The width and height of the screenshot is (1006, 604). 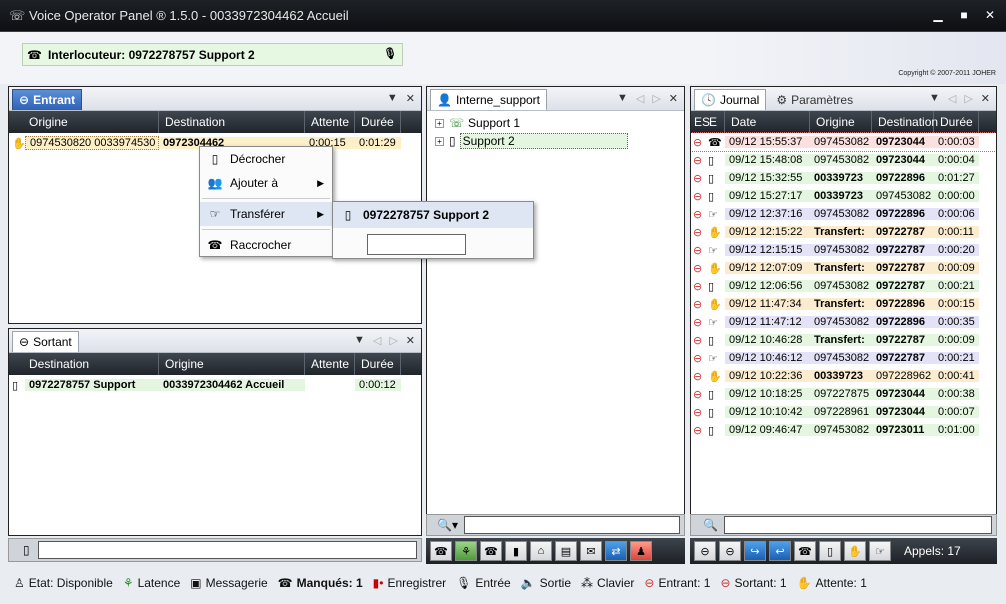 What do you see at coordinates (447, 525) in the screenshot?
I see `search-icon: 🔍▾` at bounding box center [447, 525].